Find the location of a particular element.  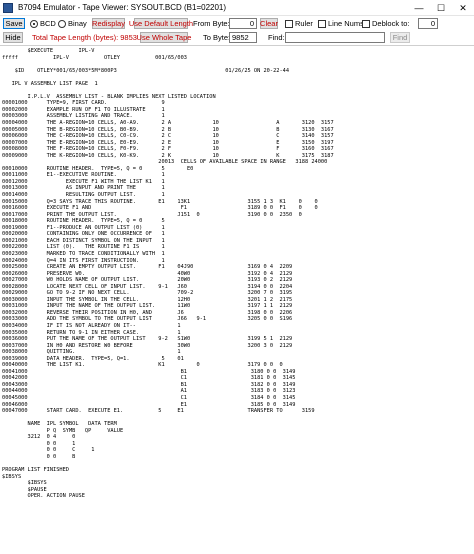

deblock-checkbox: Deblock to: is located at coordinates (386, 23).